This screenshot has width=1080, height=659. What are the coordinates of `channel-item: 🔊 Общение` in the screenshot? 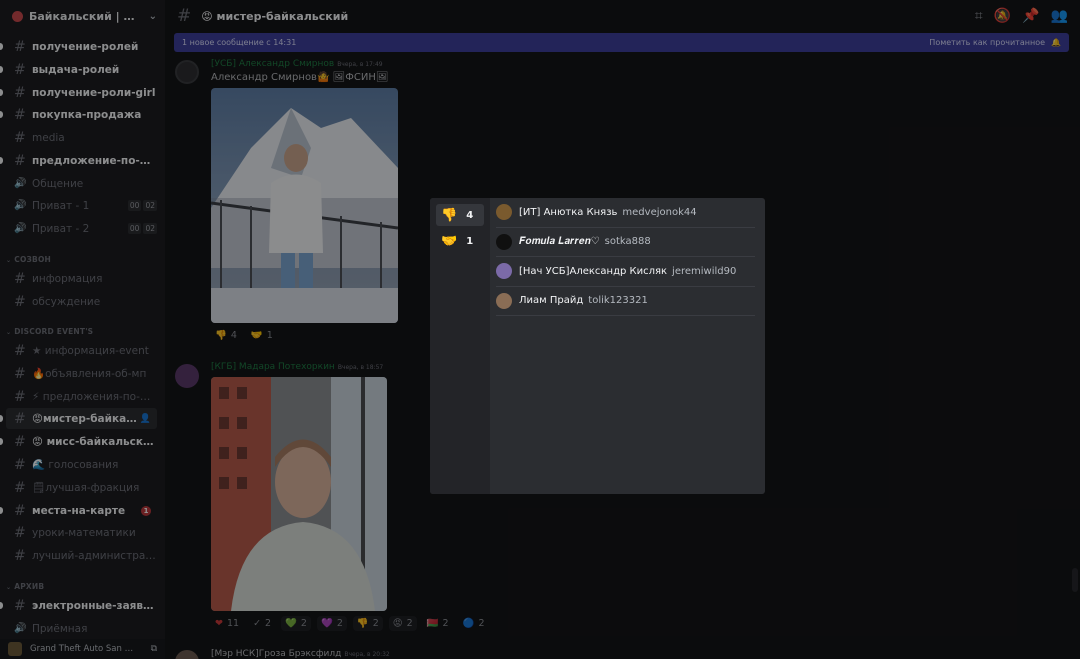 It's located at (81, 183).